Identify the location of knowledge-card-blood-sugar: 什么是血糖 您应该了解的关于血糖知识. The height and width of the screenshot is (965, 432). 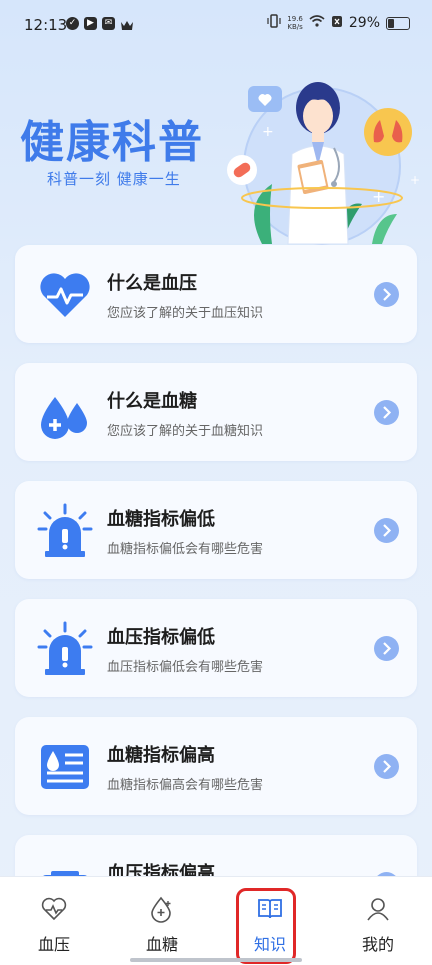
(216, 412).